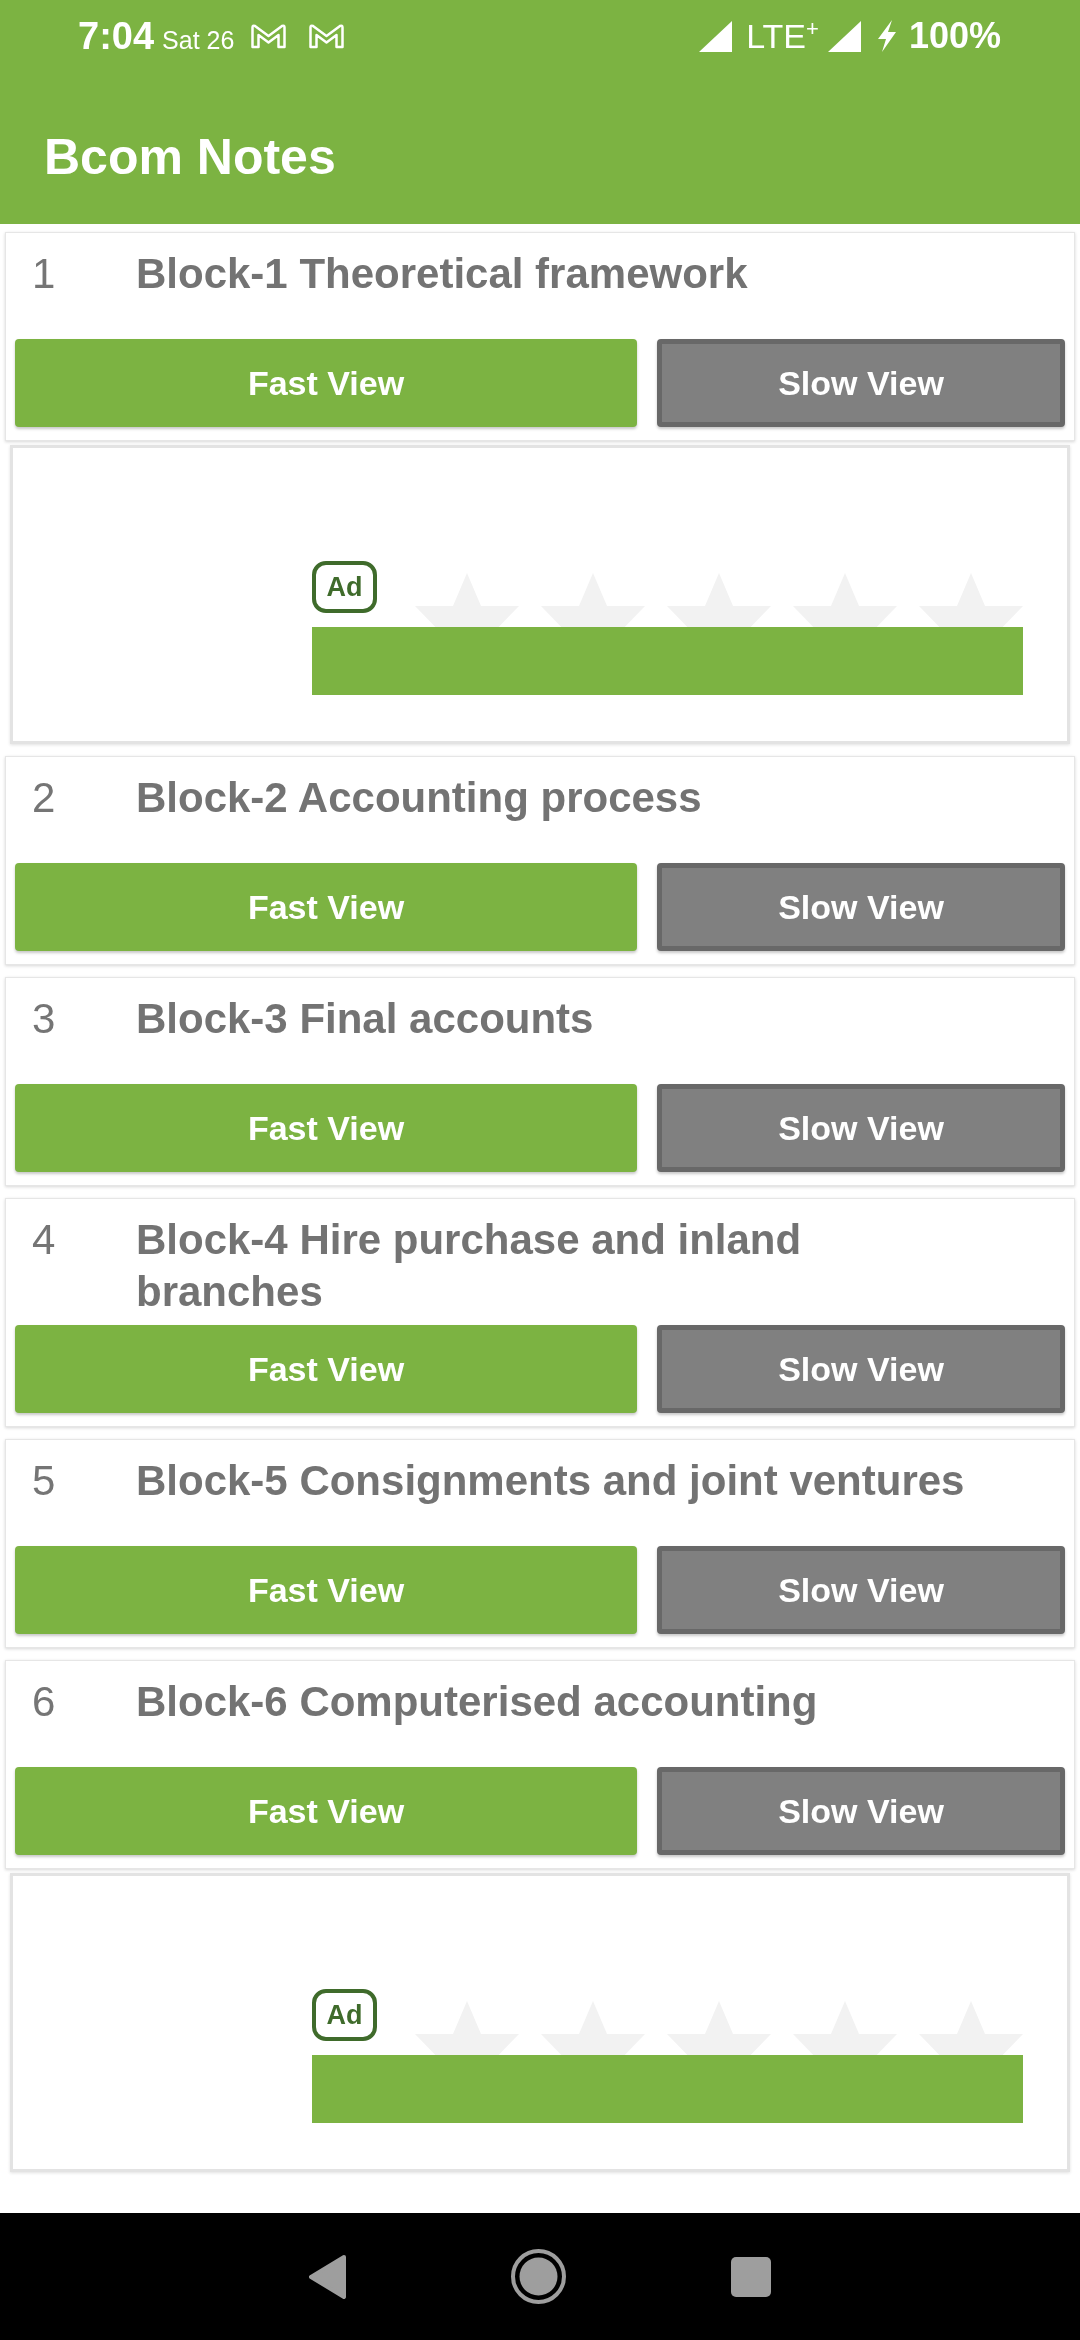 The width and height of the screenshot is (1080, 2340). What do you see at coordinates (886, 36) in the screenshot?
I see `charging-bolt-icon` at bounding box center [886, 36].